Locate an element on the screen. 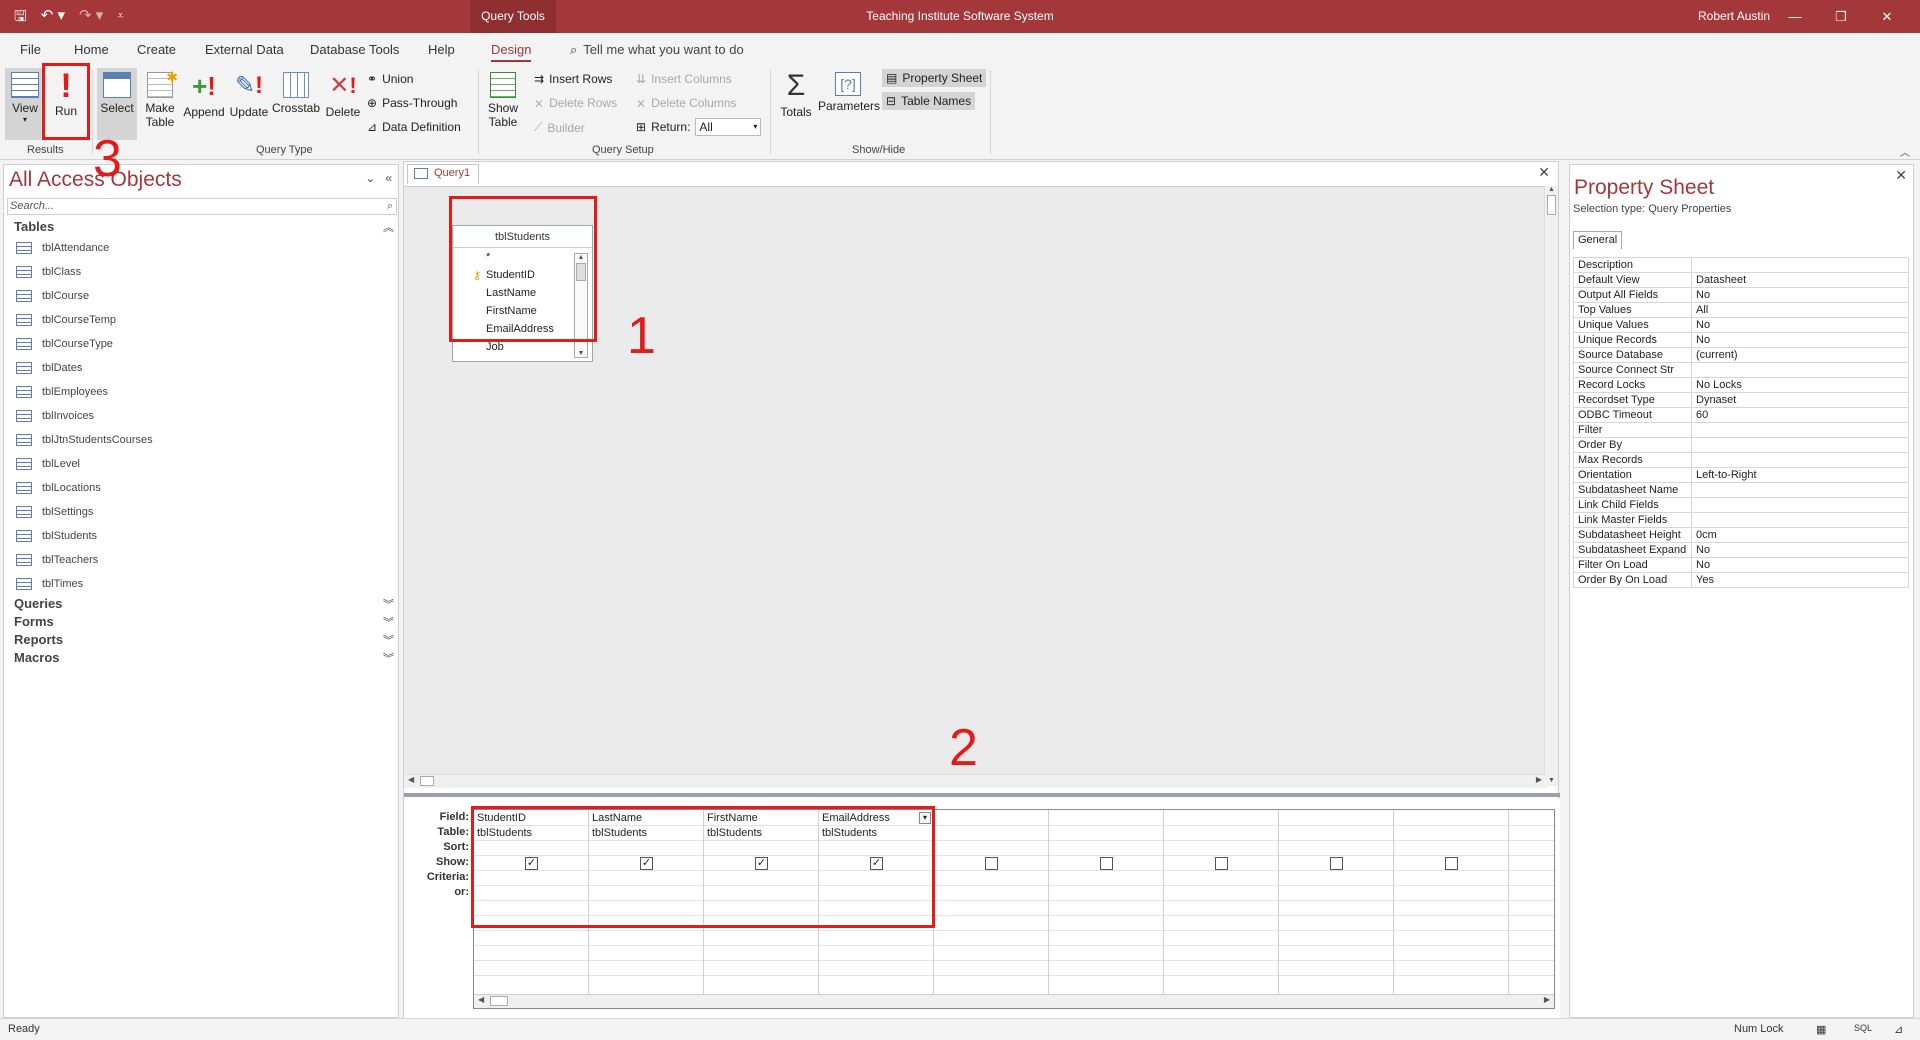 Image resolution: width=1920 pixels, height=1040 pixels. nav-table-item: tblClass is located at coordinates (48, 272).